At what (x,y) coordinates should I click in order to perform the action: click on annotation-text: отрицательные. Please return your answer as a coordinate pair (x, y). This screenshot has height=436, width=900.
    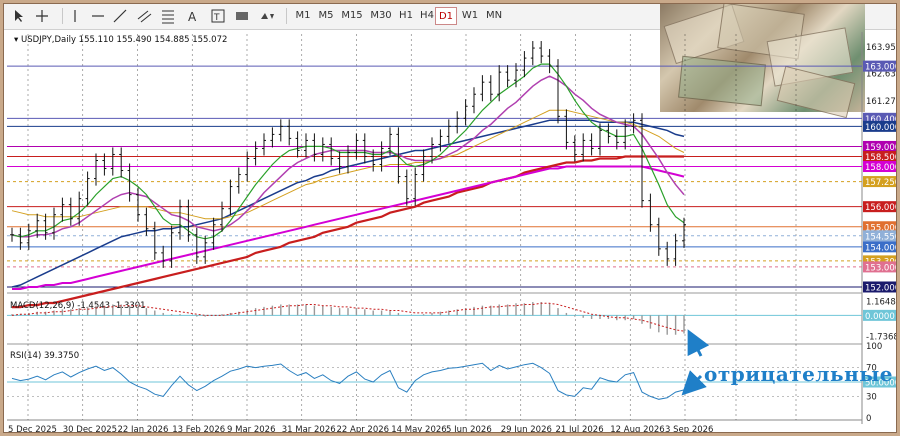
    Looking at the image, I should click on (798, 374).